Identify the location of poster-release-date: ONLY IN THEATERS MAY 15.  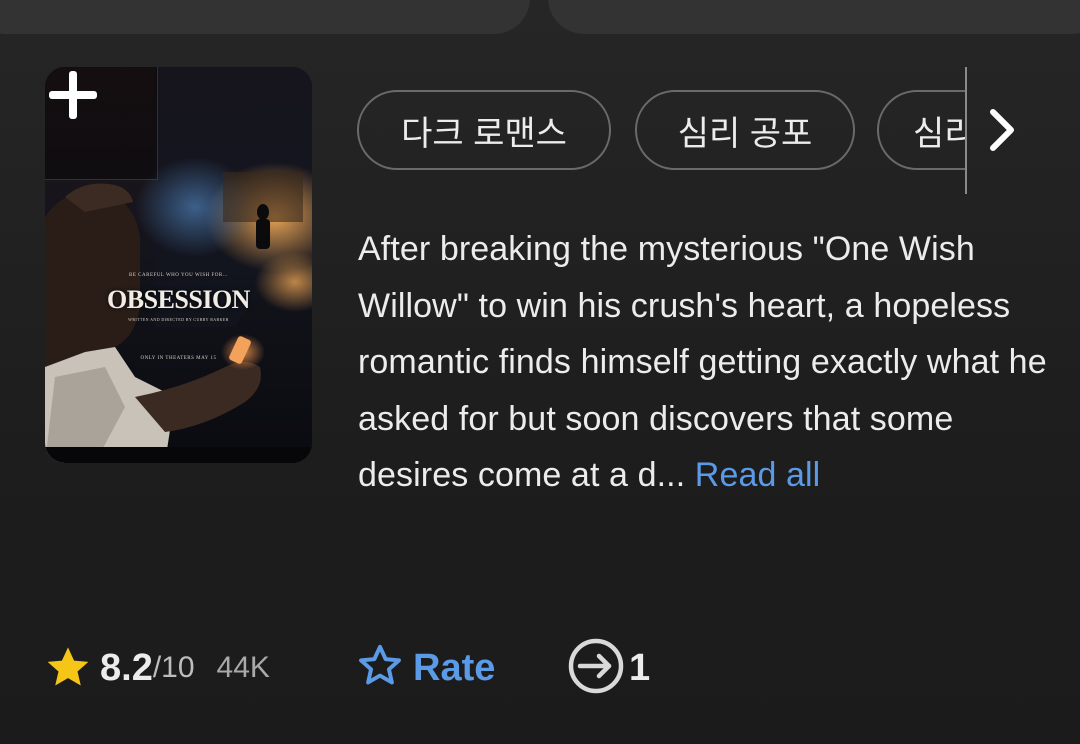
(178, 358).